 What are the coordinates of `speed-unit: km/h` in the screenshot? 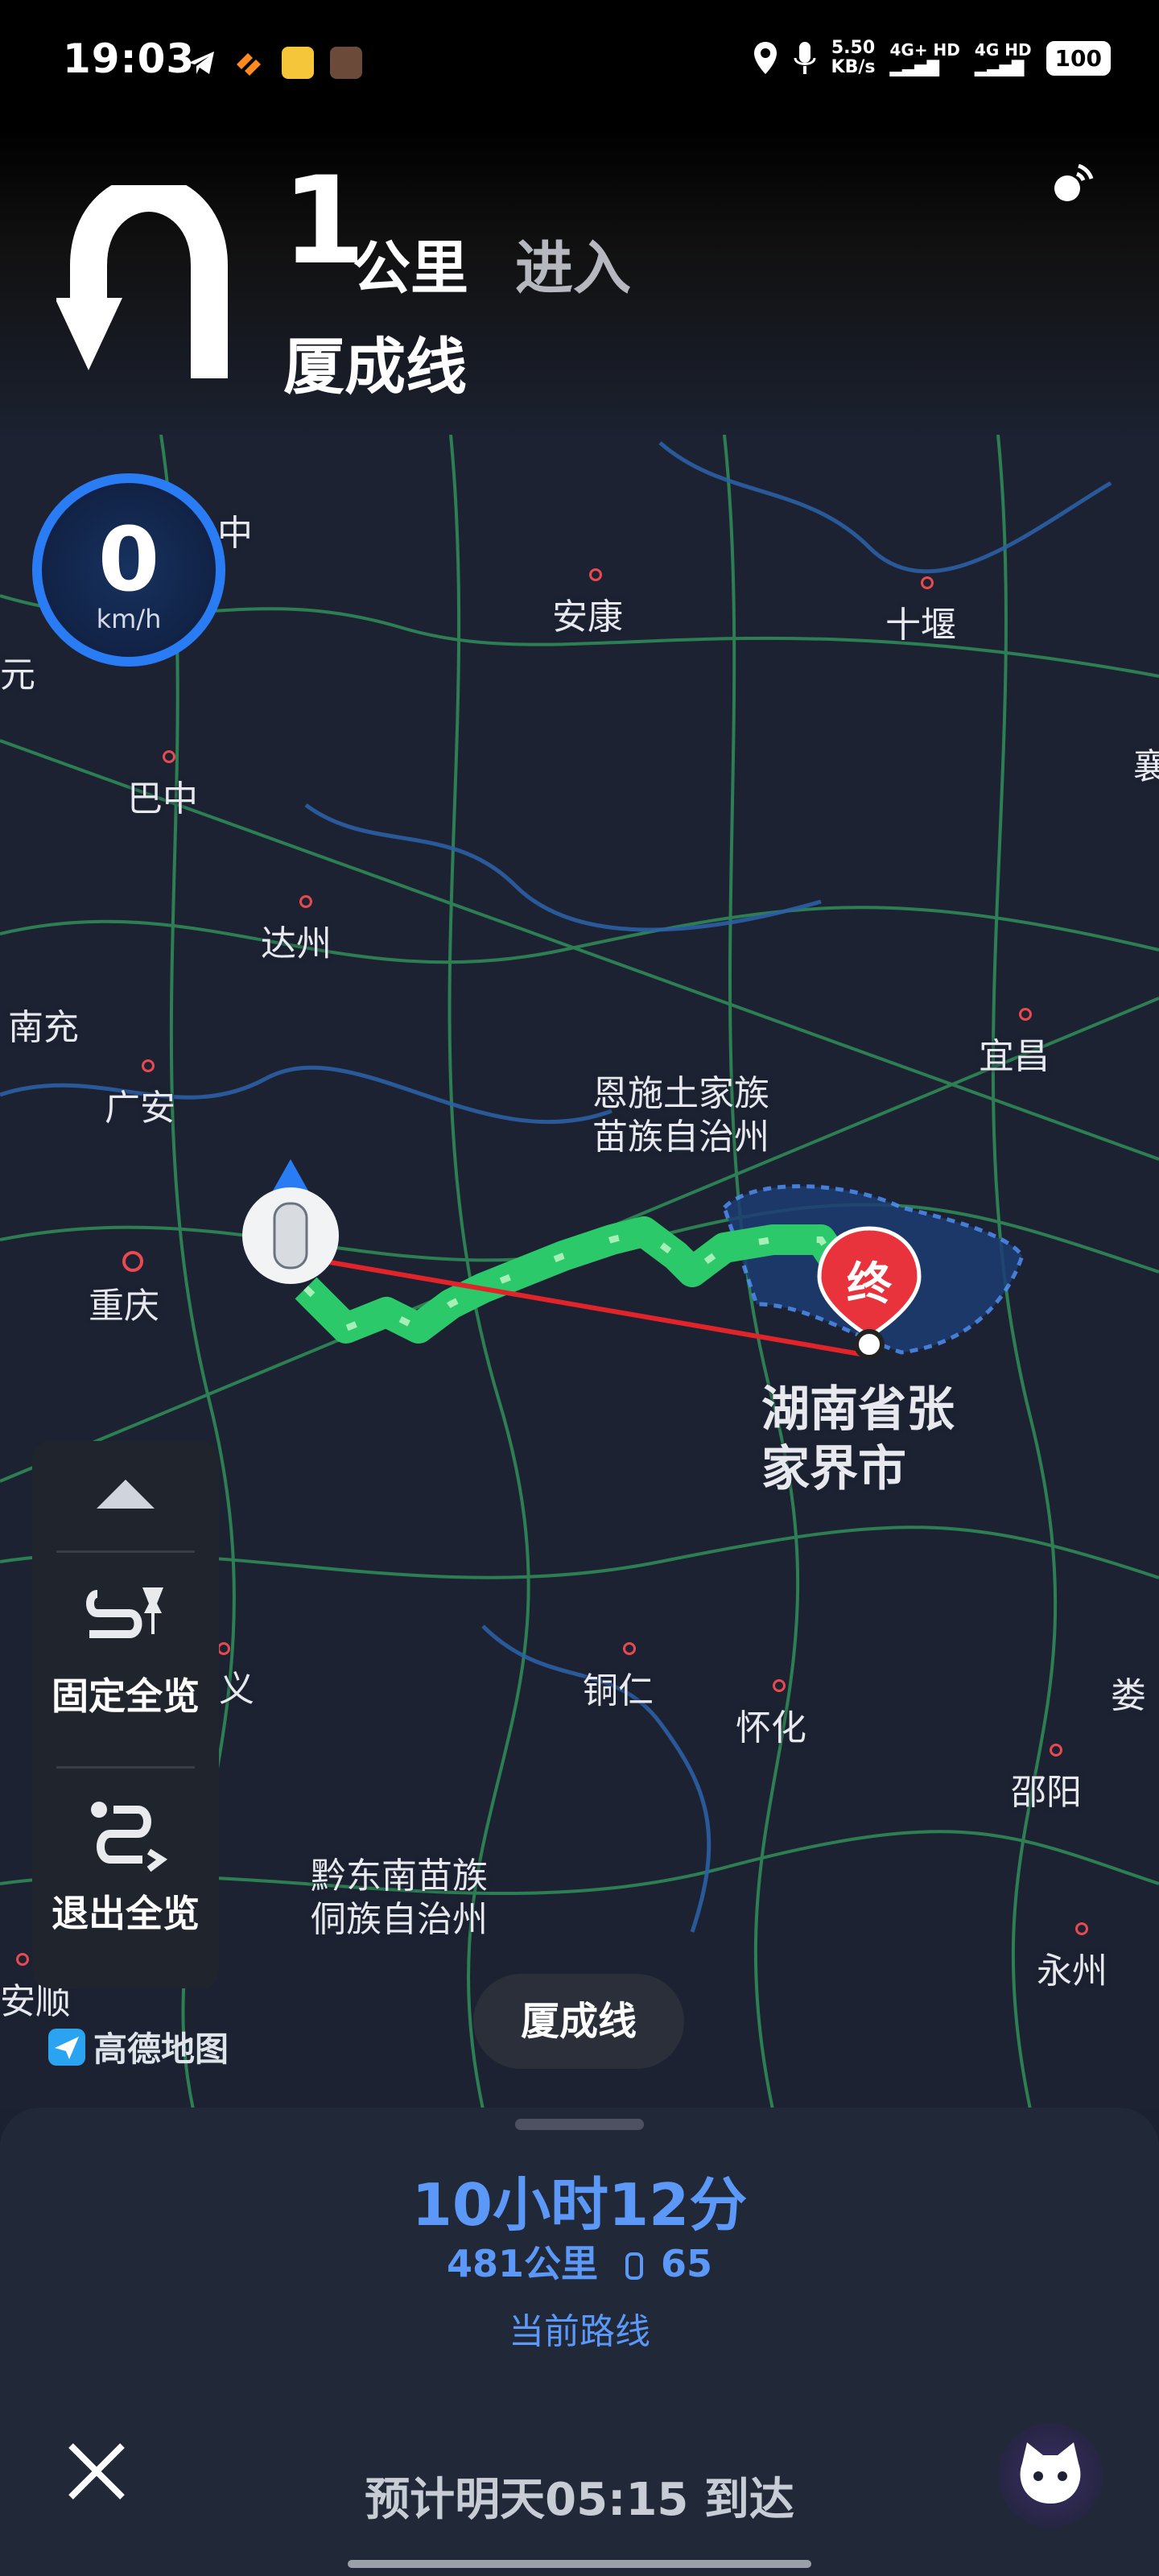 It's located at (129, 619).